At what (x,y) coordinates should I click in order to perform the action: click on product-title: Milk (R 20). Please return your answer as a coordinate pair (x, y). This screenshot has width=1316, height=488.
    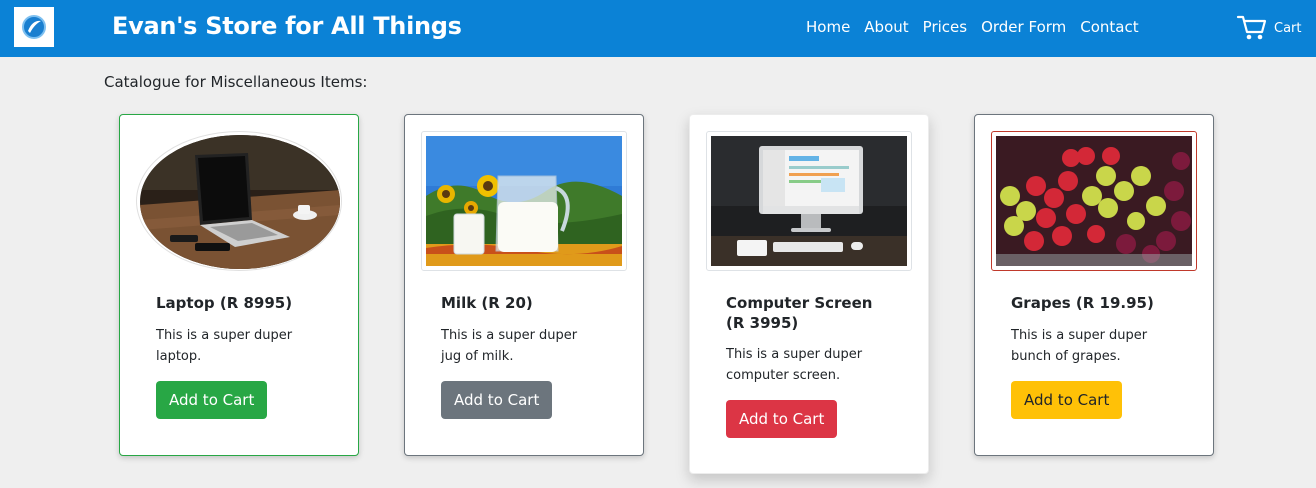
    Looking at the image, I should click on (487, 303).